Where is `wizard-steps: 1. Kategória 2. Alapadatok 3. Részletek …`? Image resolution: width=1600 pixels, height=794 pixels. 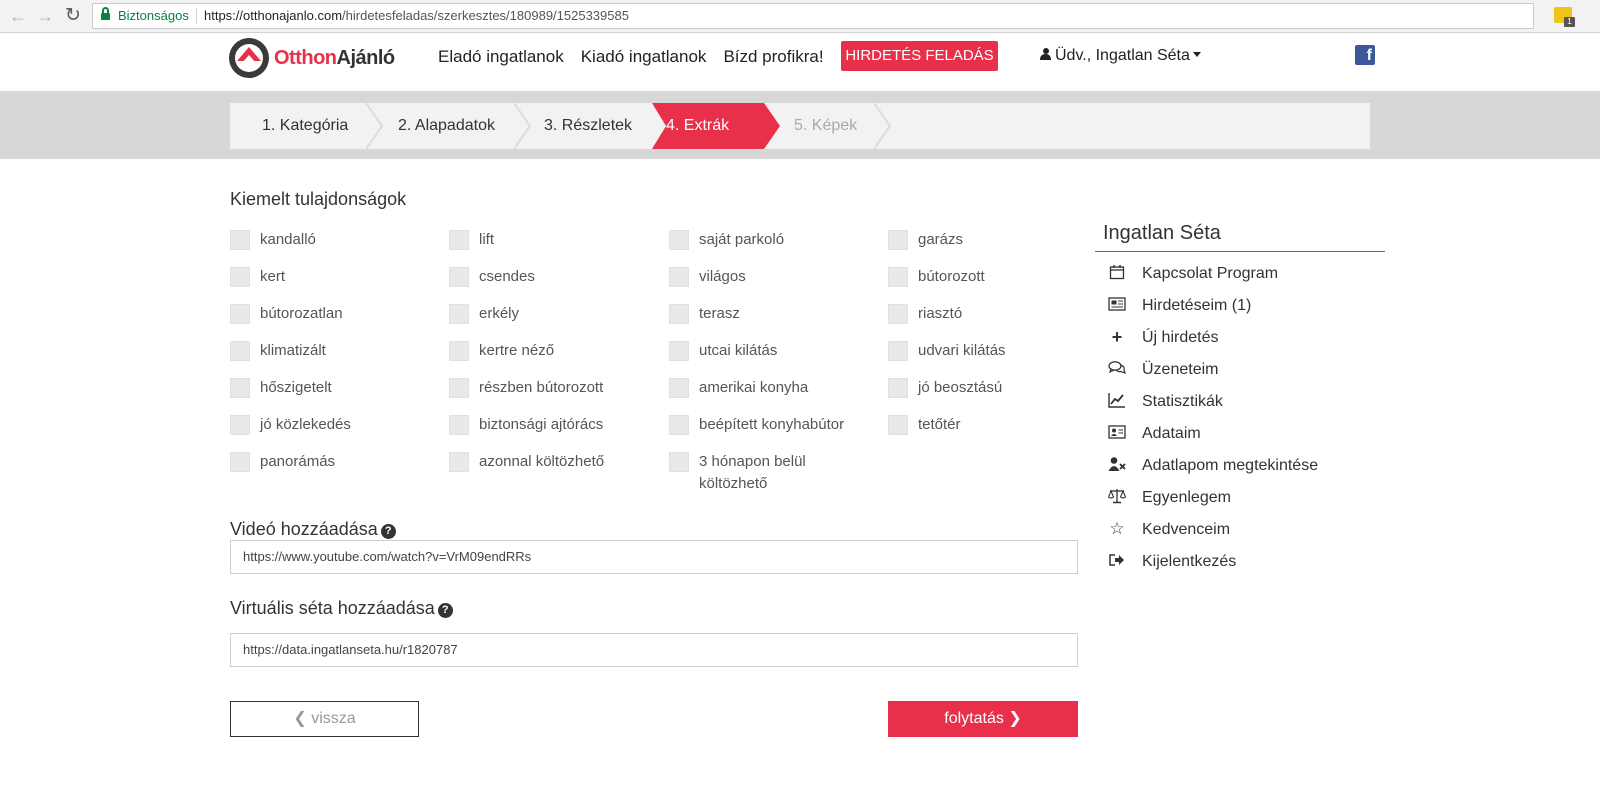 wizard-steps: 1. Kategória 2. Alapadatok 3. Részletek … is located at coordinates (800, 126).